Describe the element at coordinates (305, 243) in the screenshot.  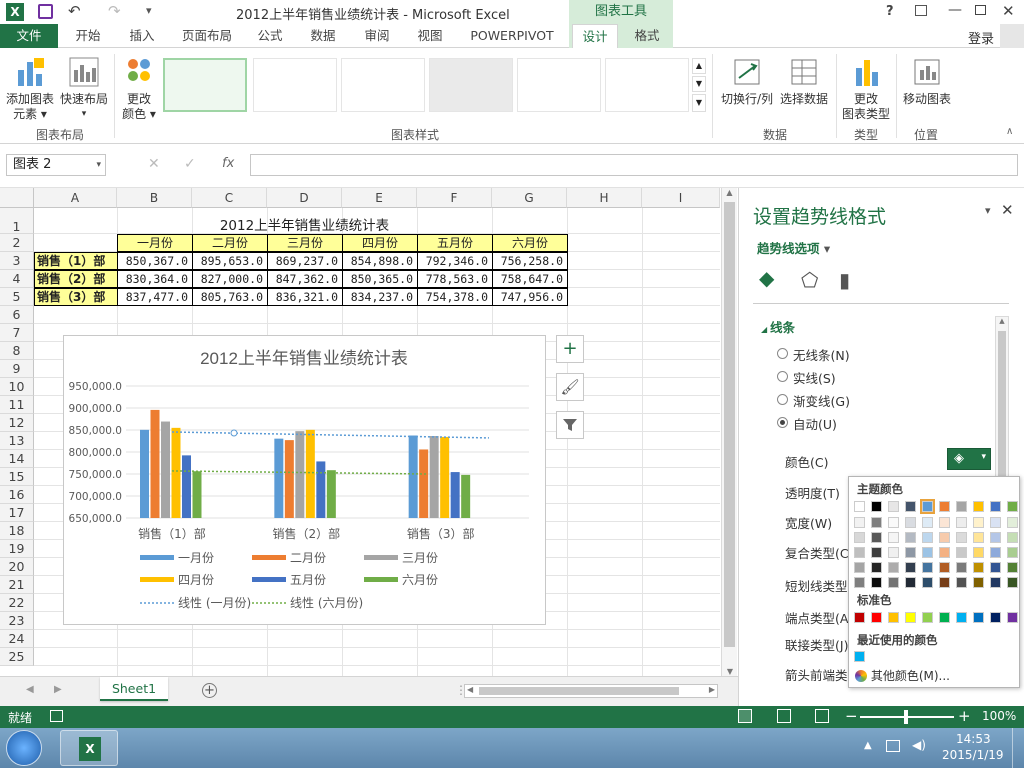
I see `column-header-cell: 三月份` at that location.